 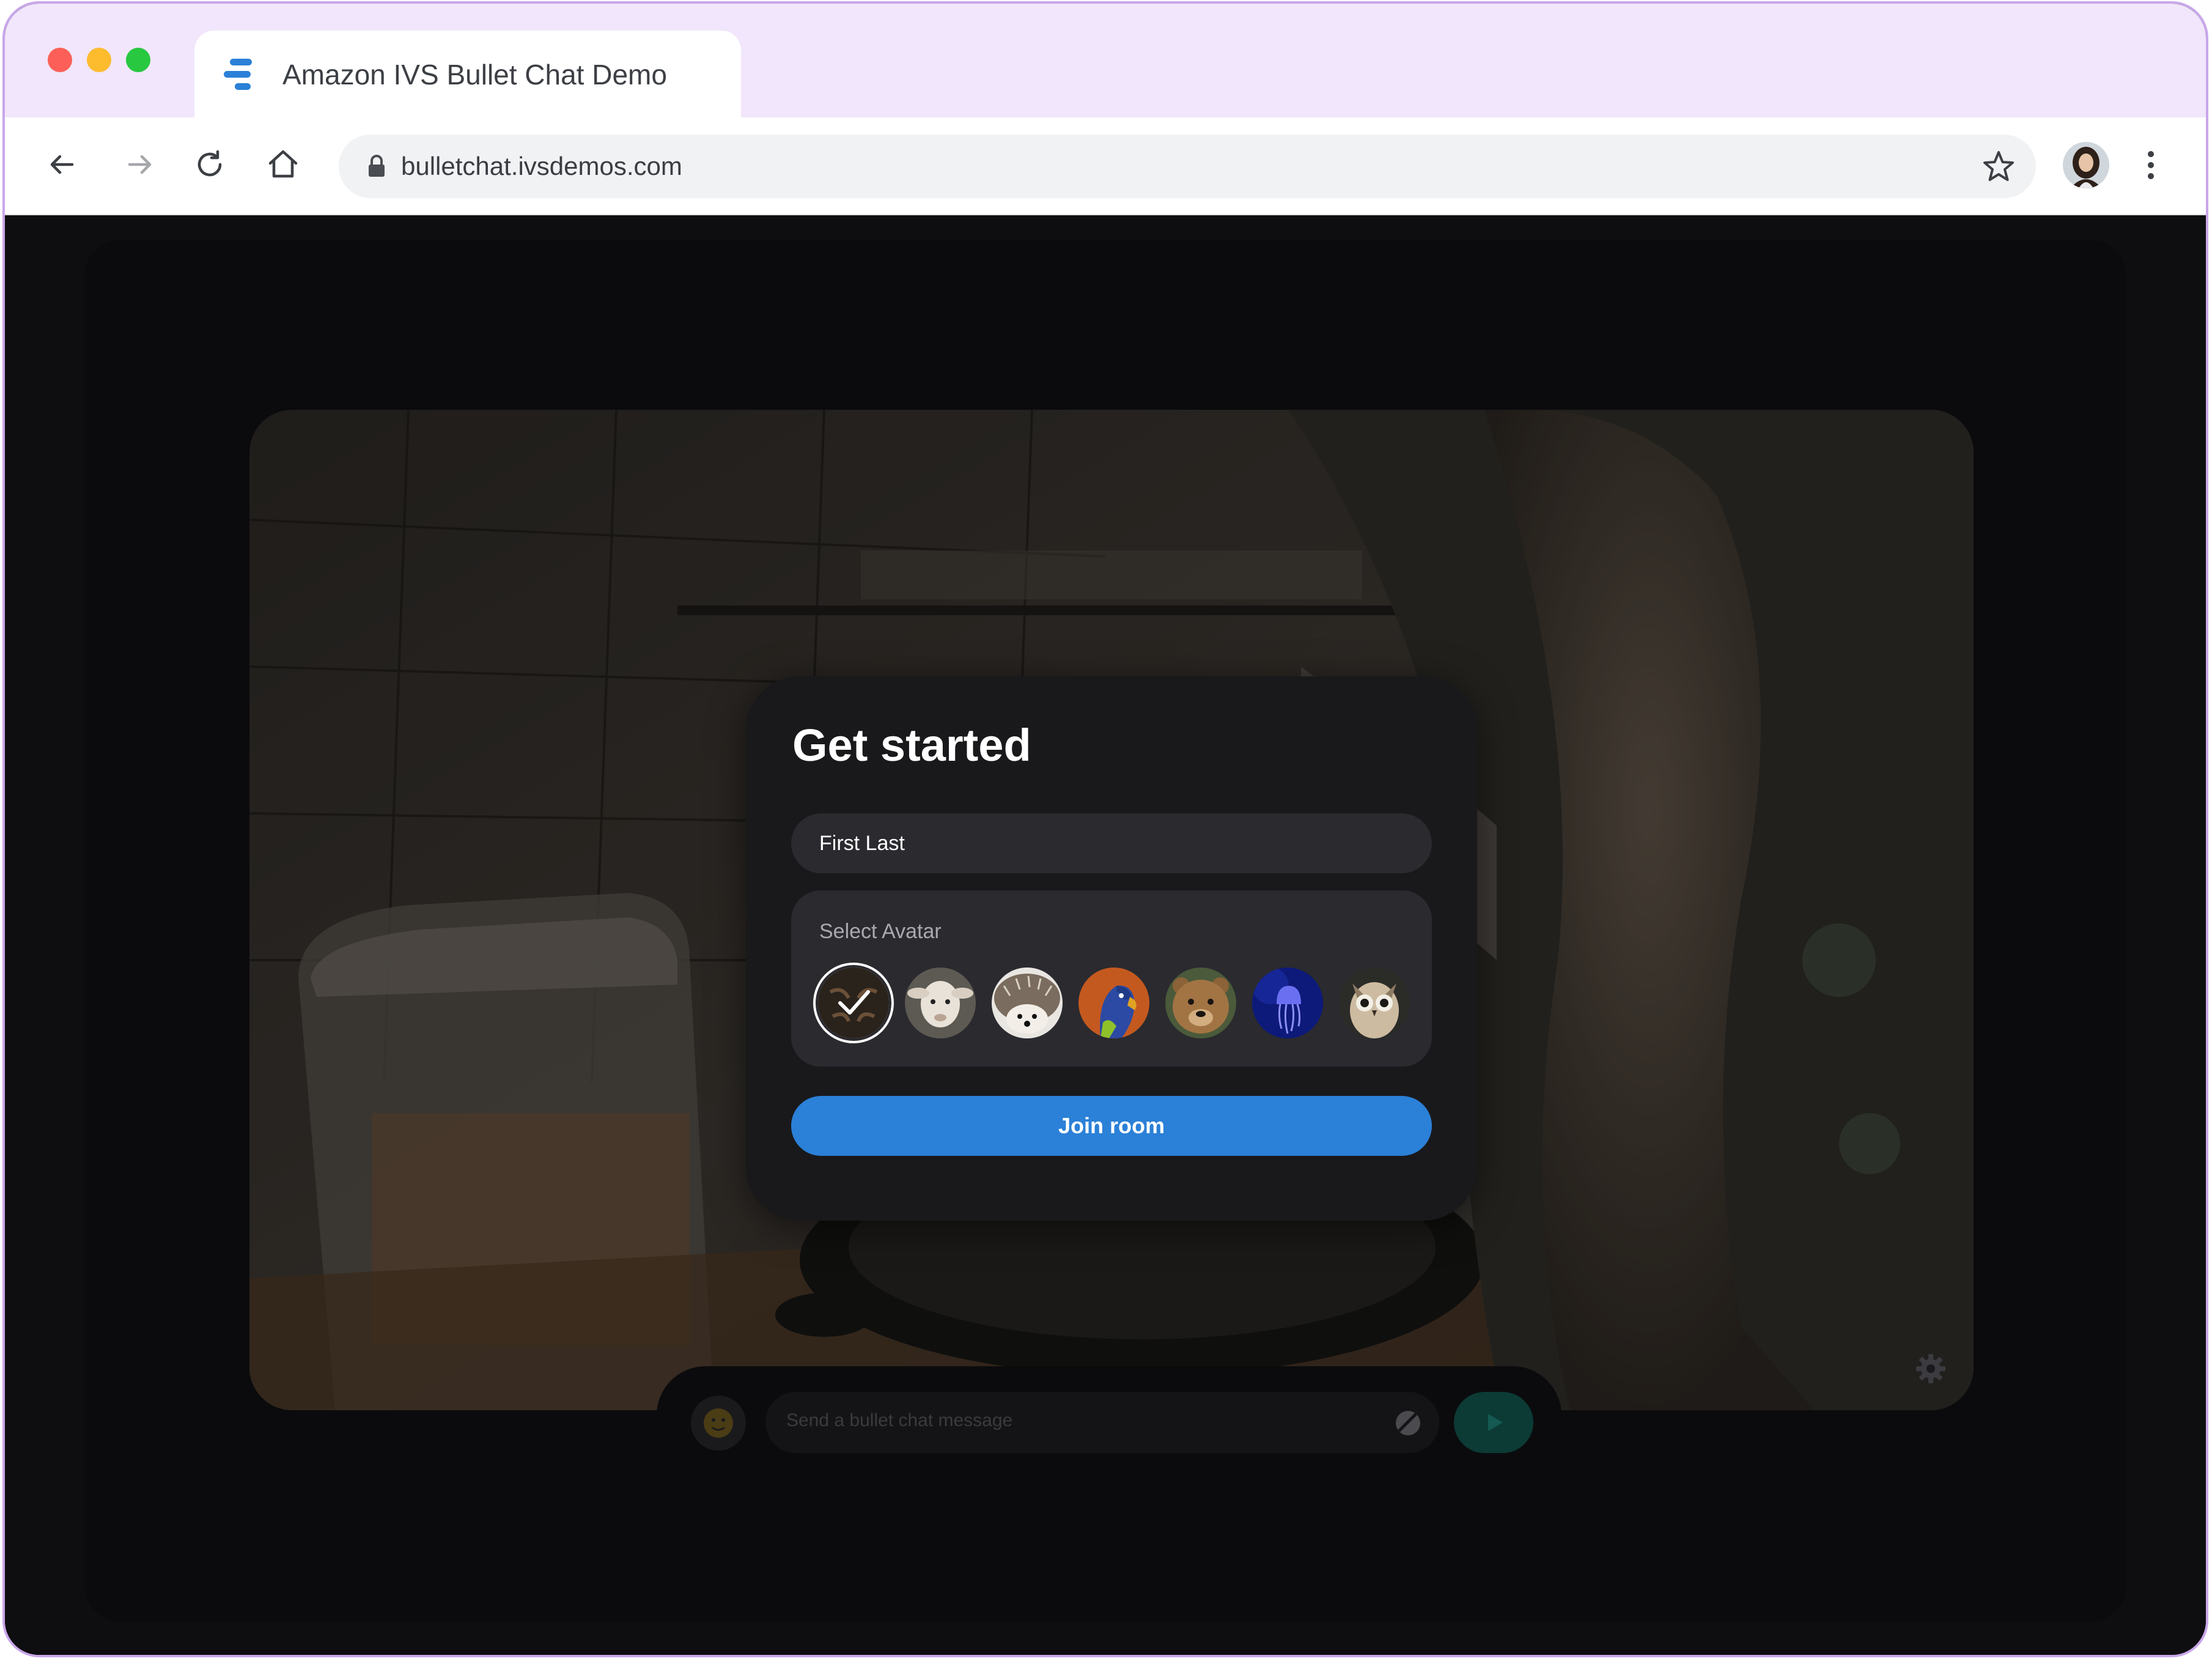 I want to click on tiger-avatar-image, so click(x=853, y=1002).